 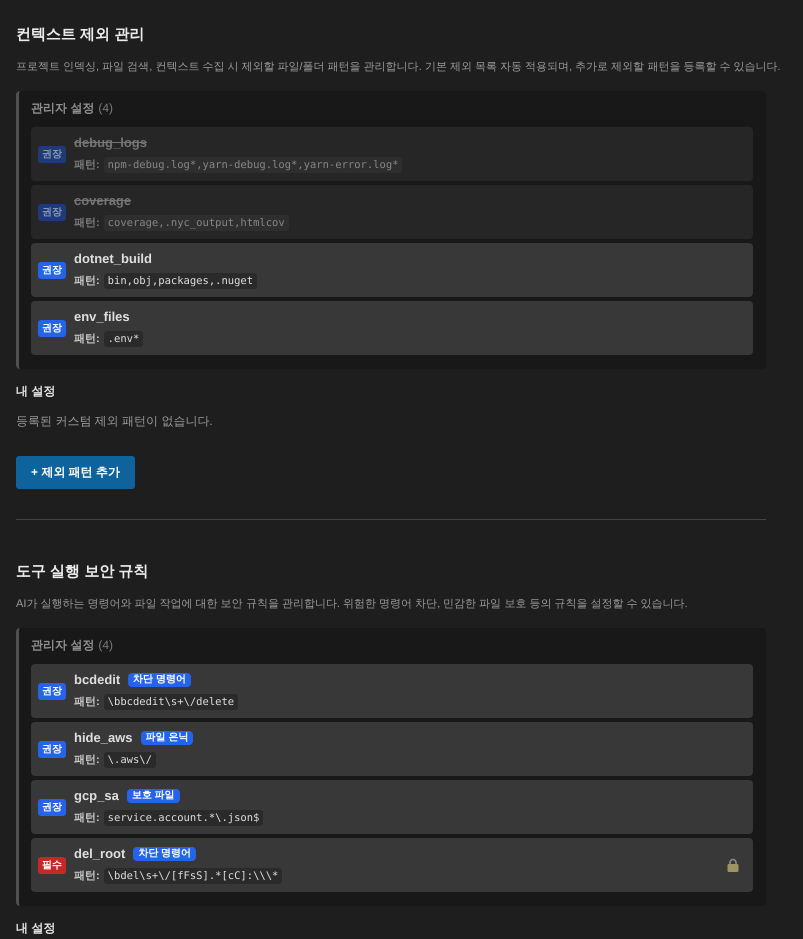 I want to click on pattern-code: service.account.*\.json$, so click(x=184, y=818).